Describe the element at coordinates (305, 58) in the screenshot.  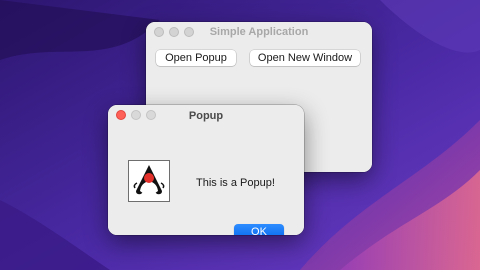
I see `open-new-window-button: Open New Window` at that location.